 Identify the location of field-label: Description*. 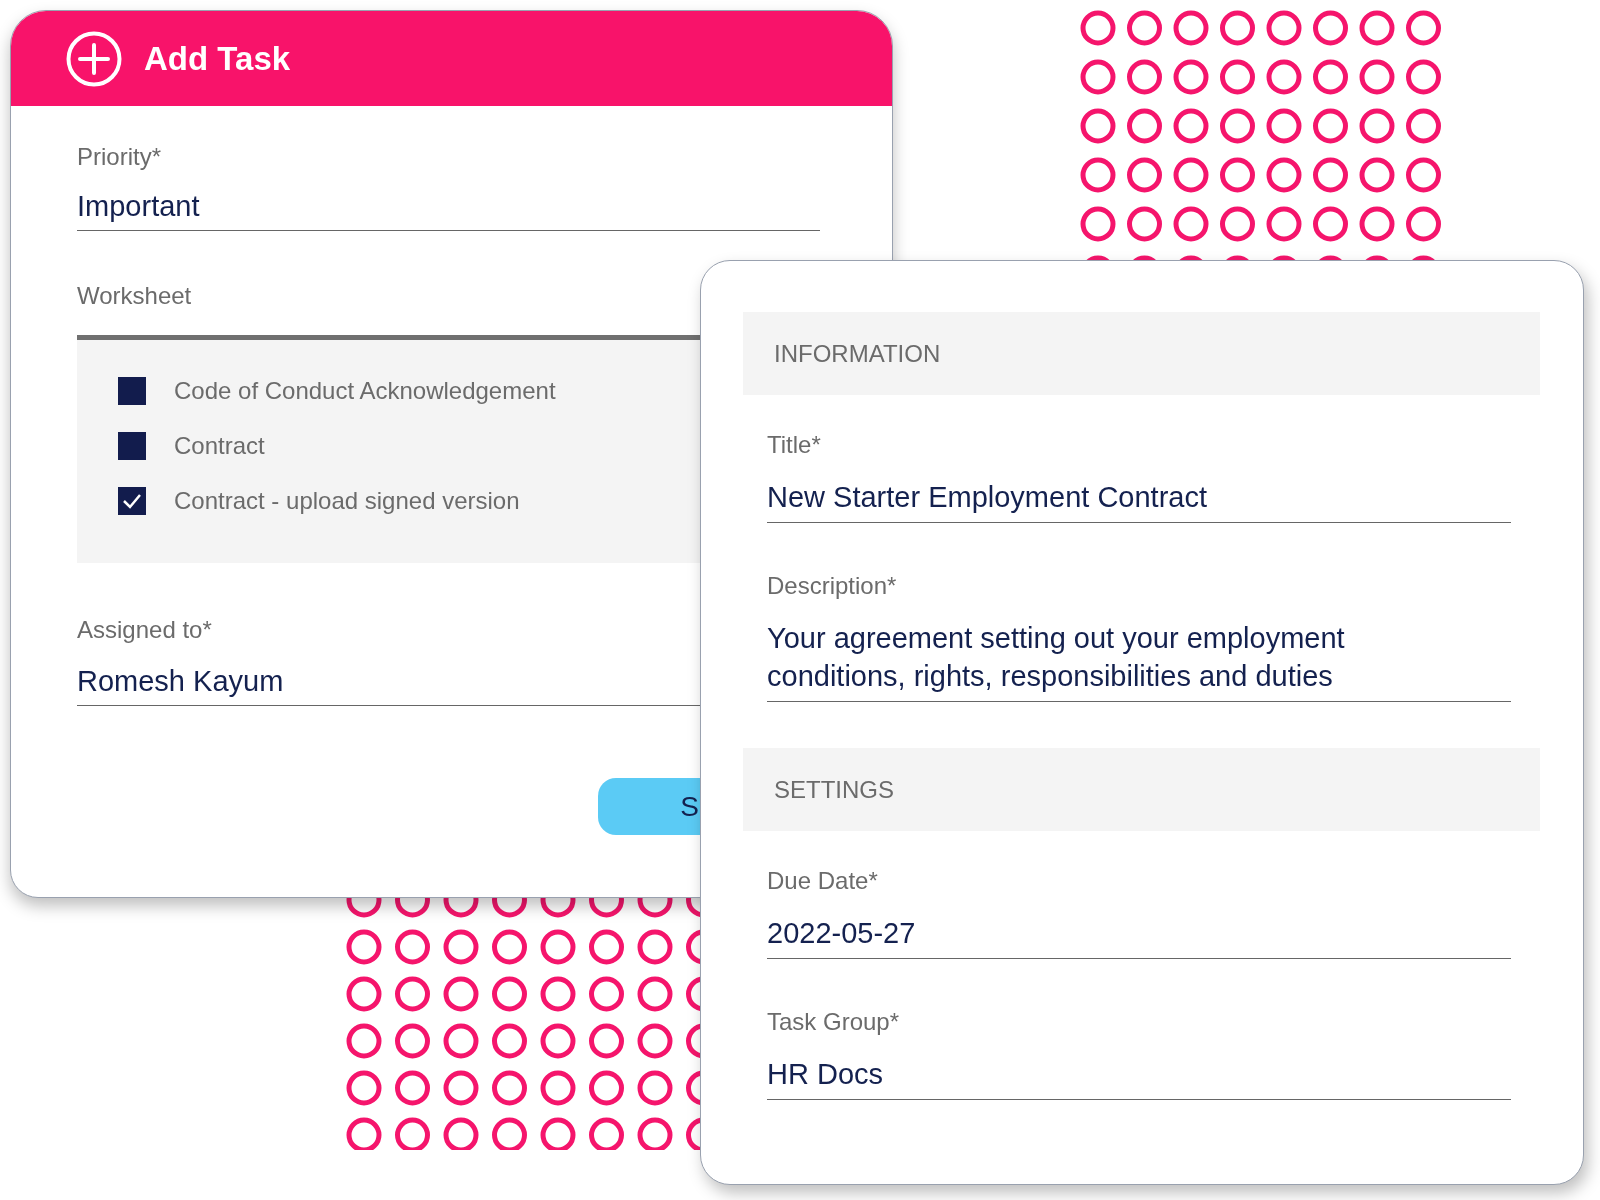
(832, 586).